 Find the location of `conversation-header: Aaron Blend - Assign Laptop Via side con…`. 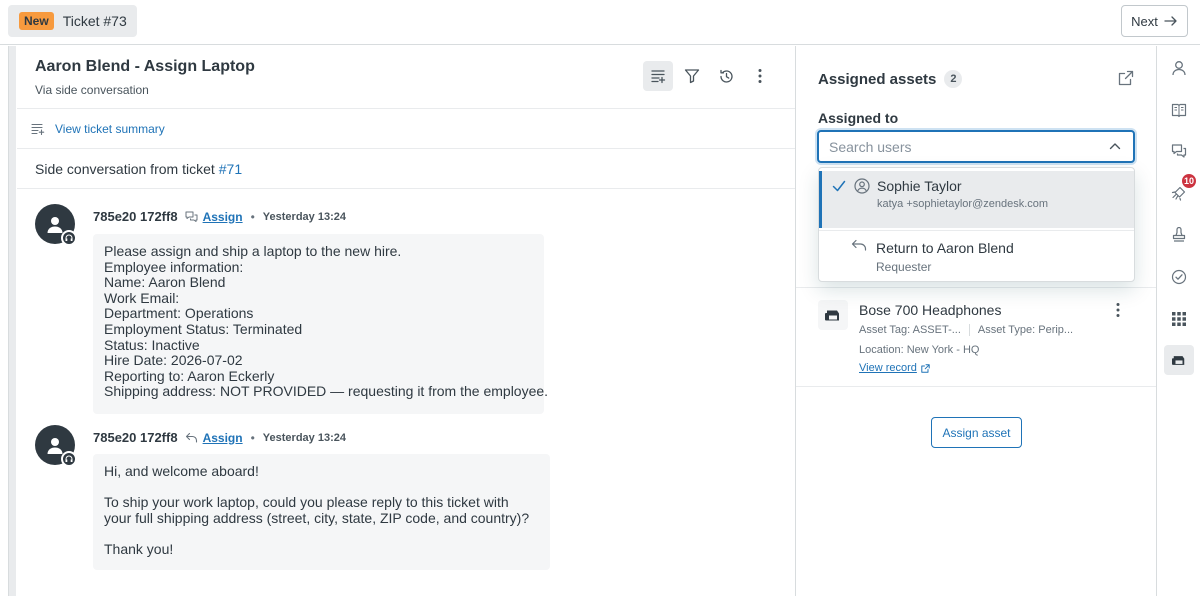

conversation-header: Aaron Blend - Assign Laptop Via side con… is located at coordinates (406, 77).